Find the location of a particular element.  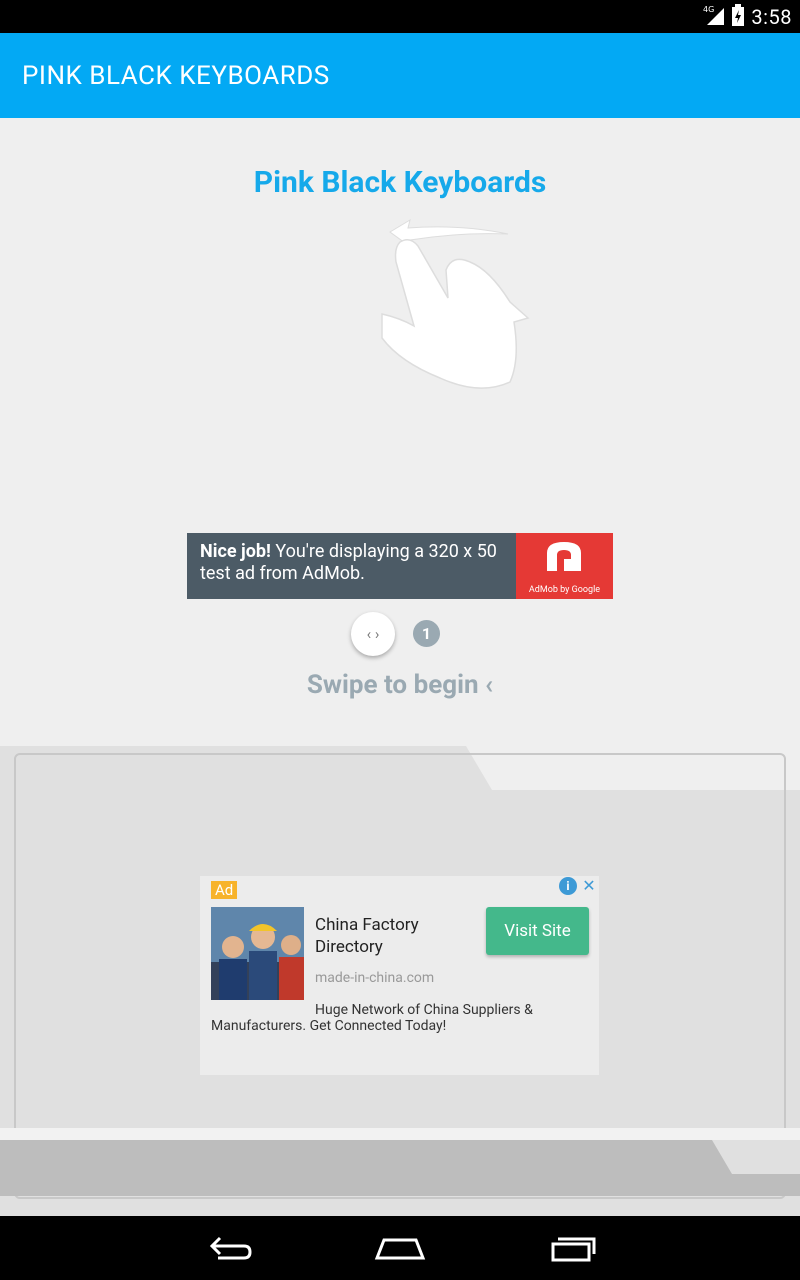

back-icon is located at coordinates (230, 1248).